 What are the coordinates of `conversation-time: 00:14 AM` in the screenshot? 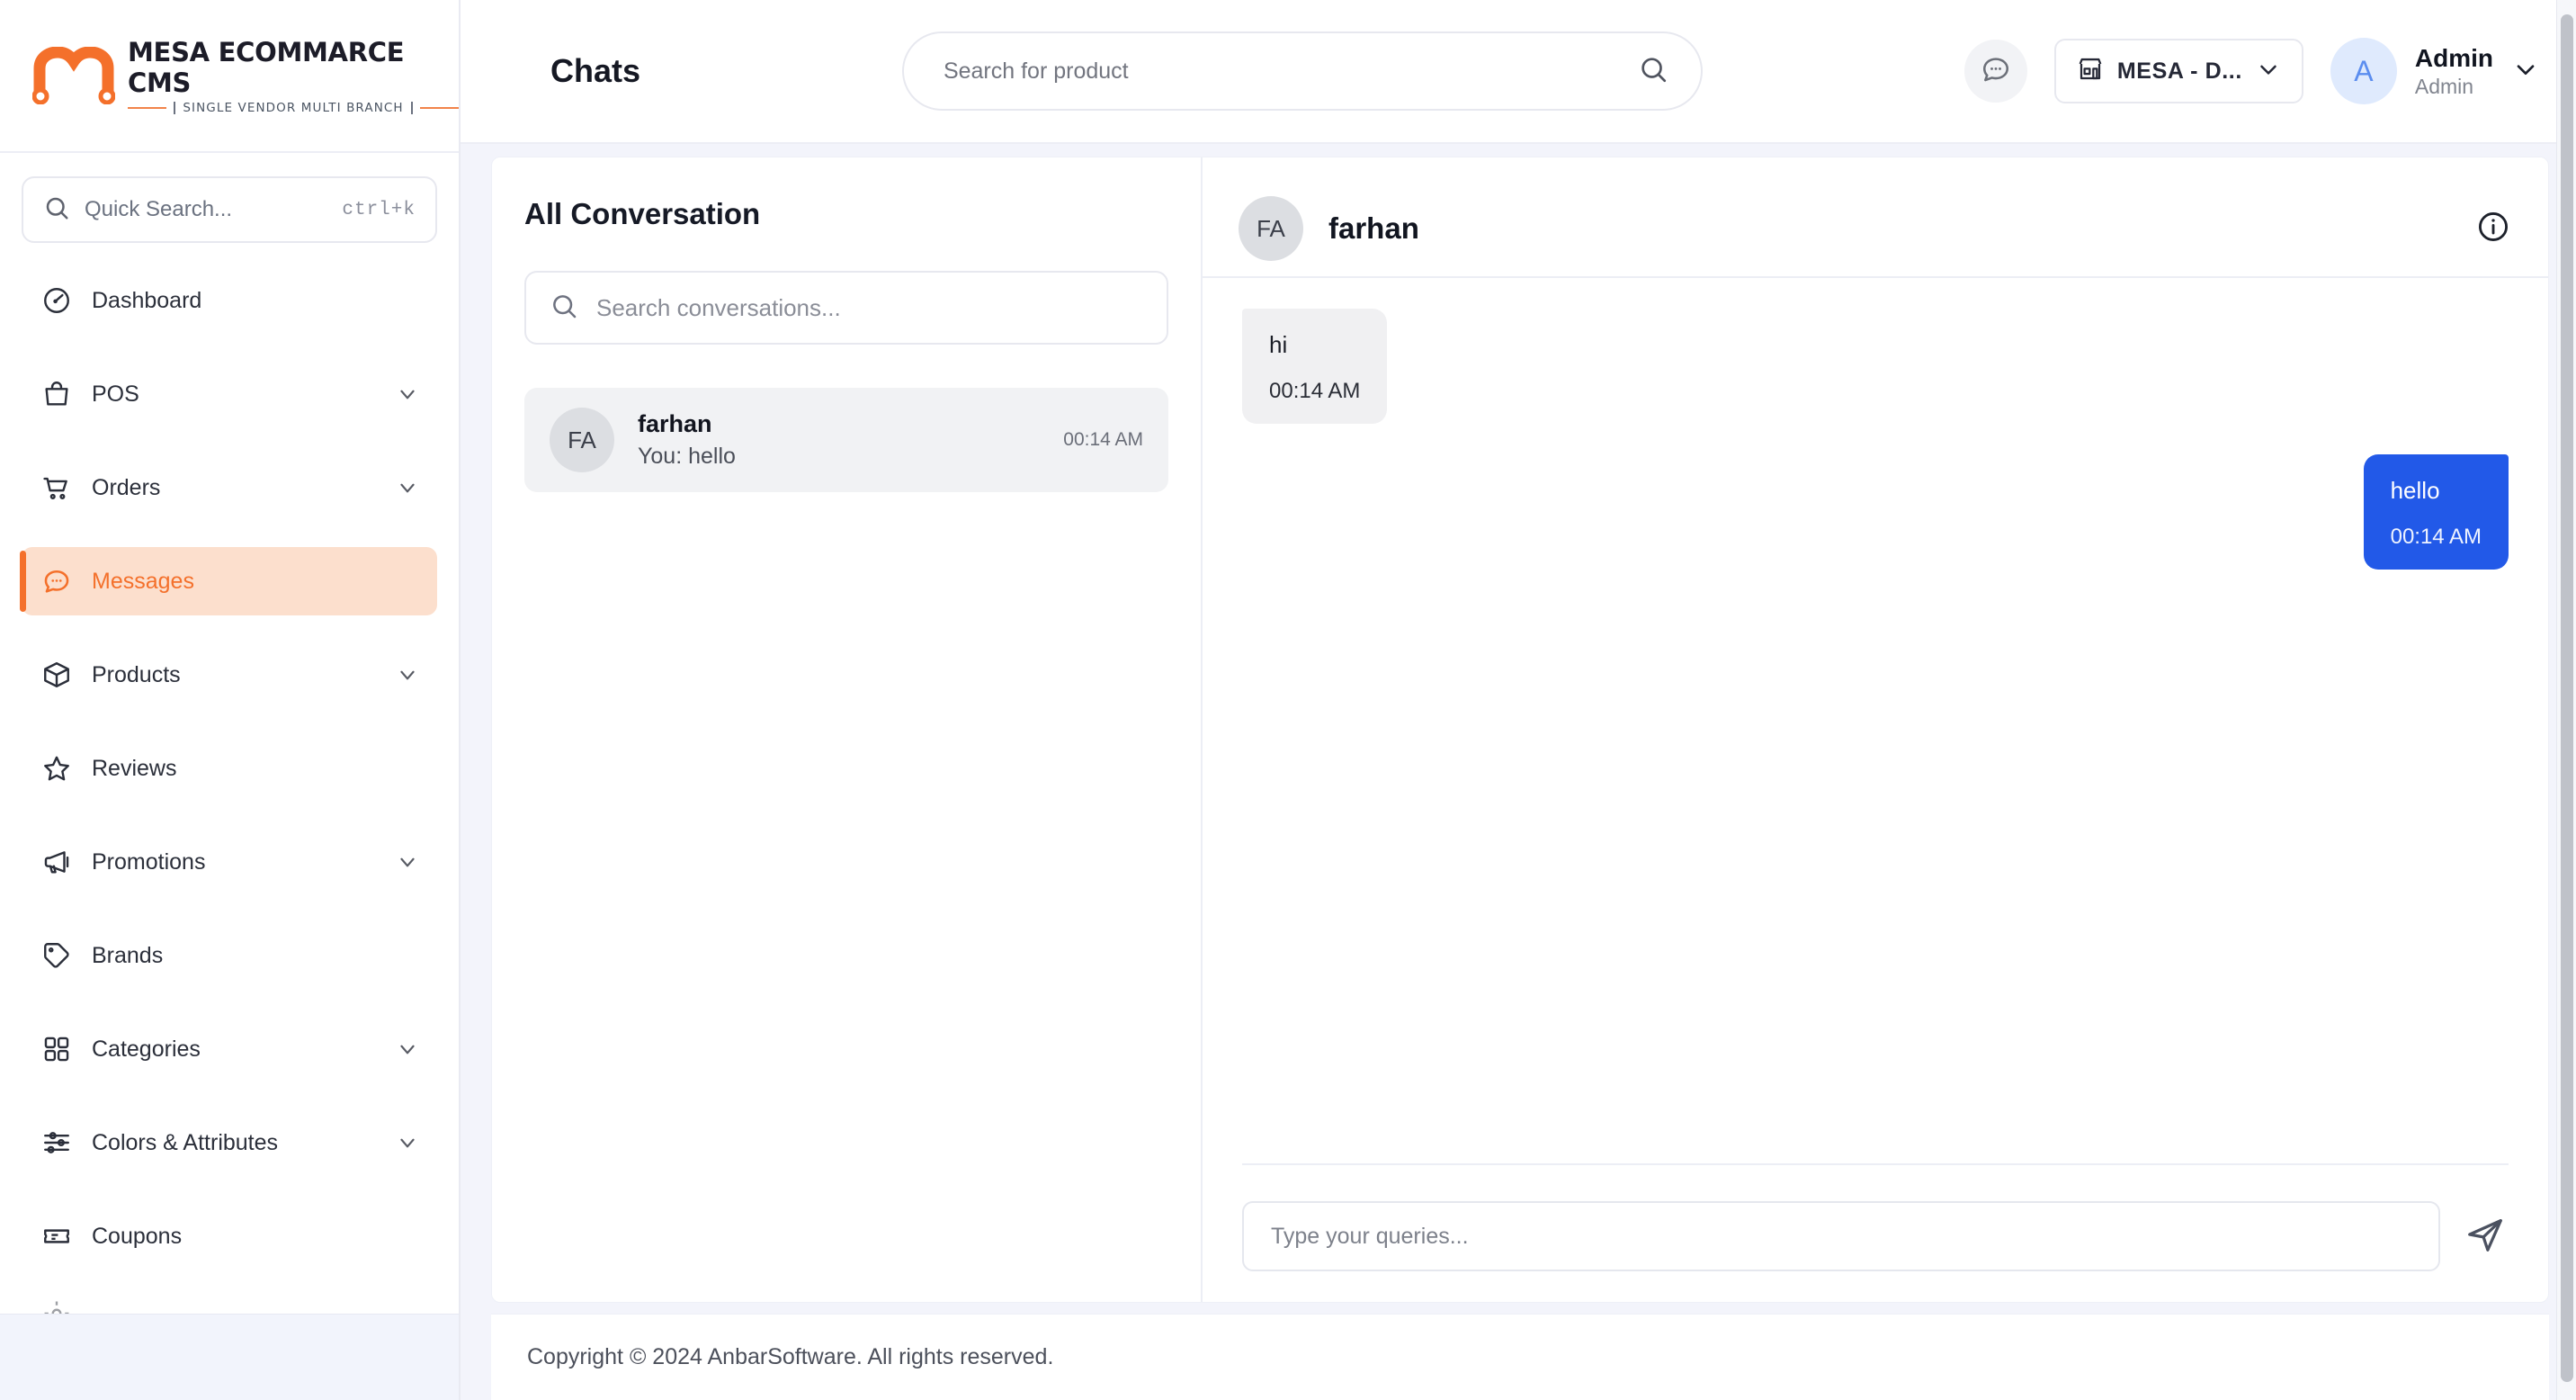 It's located at (1103, 439).